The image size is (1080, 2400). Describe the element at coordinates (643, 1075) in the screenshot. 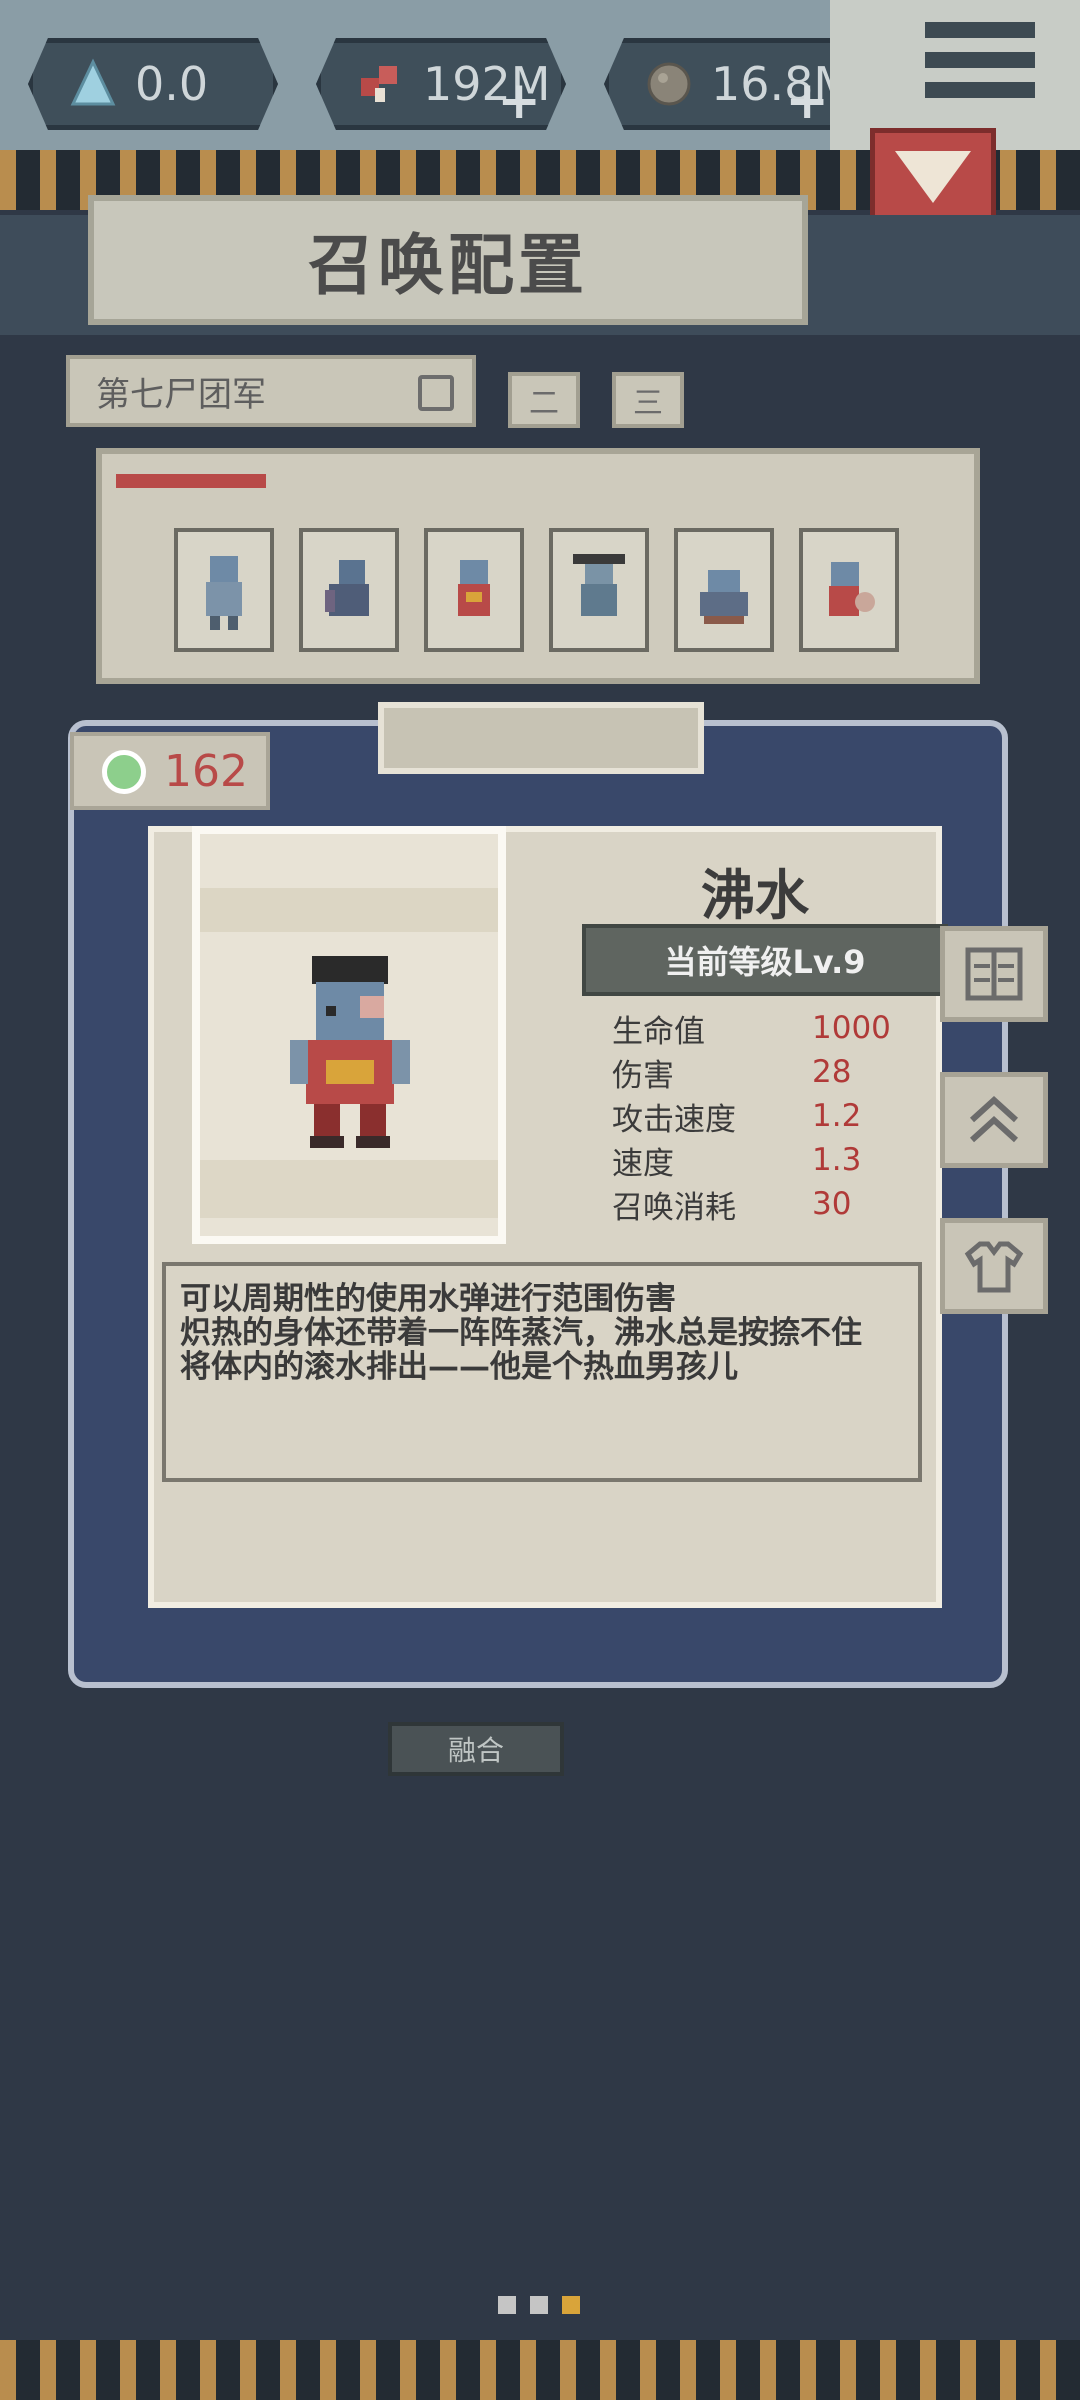

I see `stat-label: 伤害` at that location.